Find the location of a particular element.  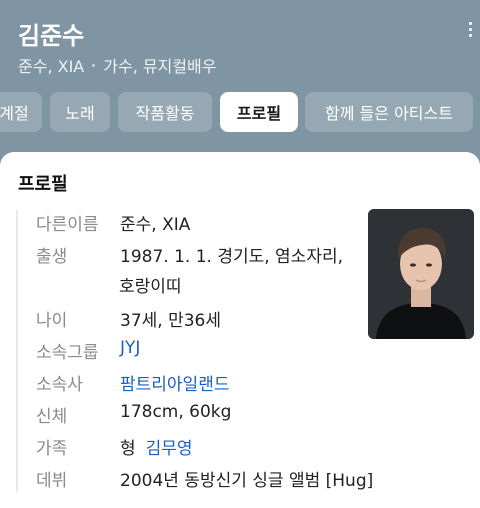

tab-works: 작품활동 is located at coordinates (165, 112).